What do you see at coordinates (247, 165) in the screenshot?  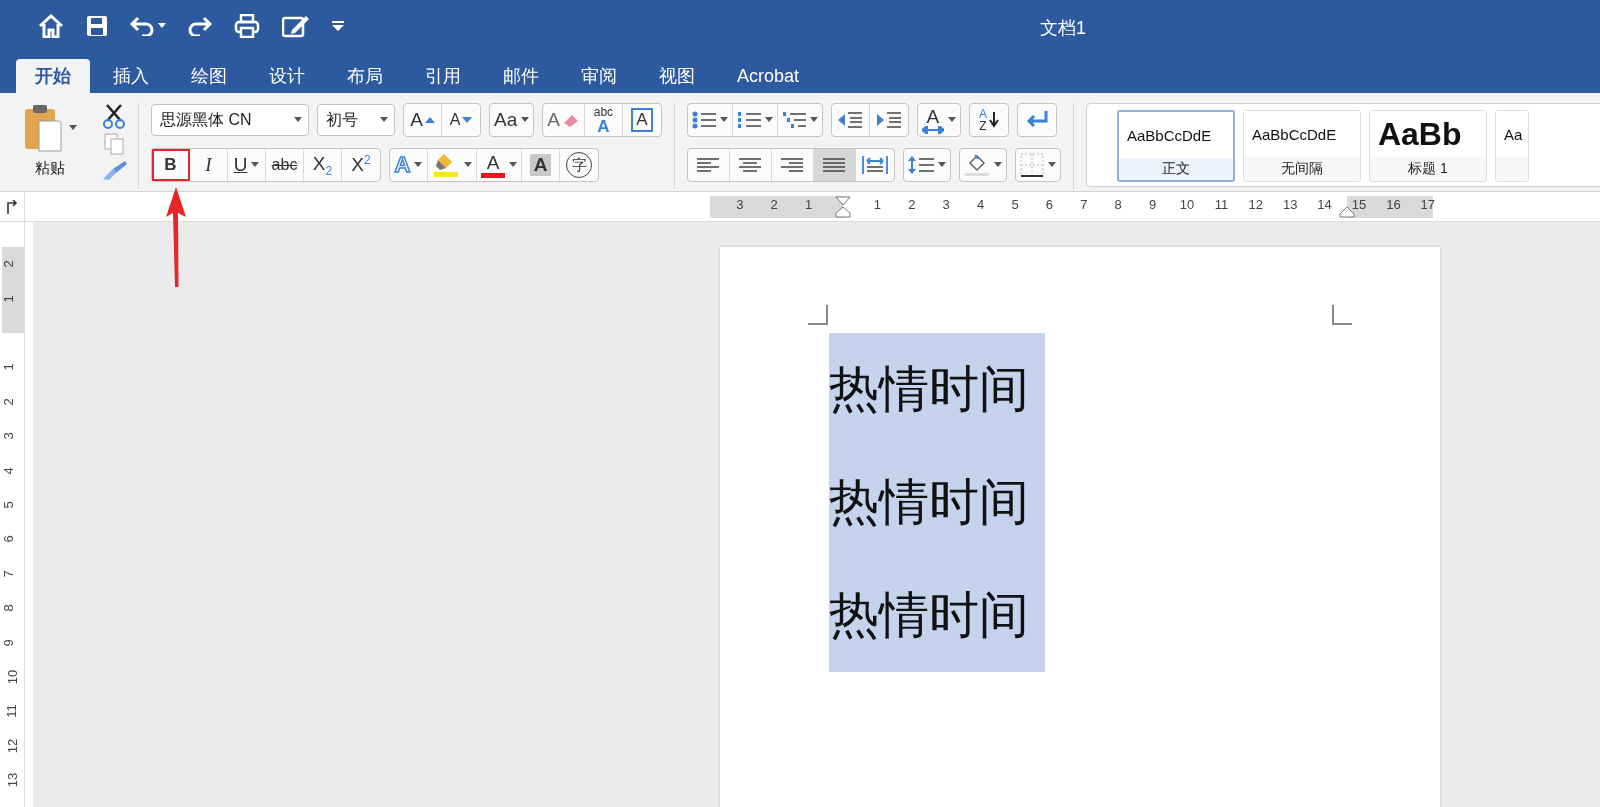 I see `underline-button: U` at bounding box center [247, 165].